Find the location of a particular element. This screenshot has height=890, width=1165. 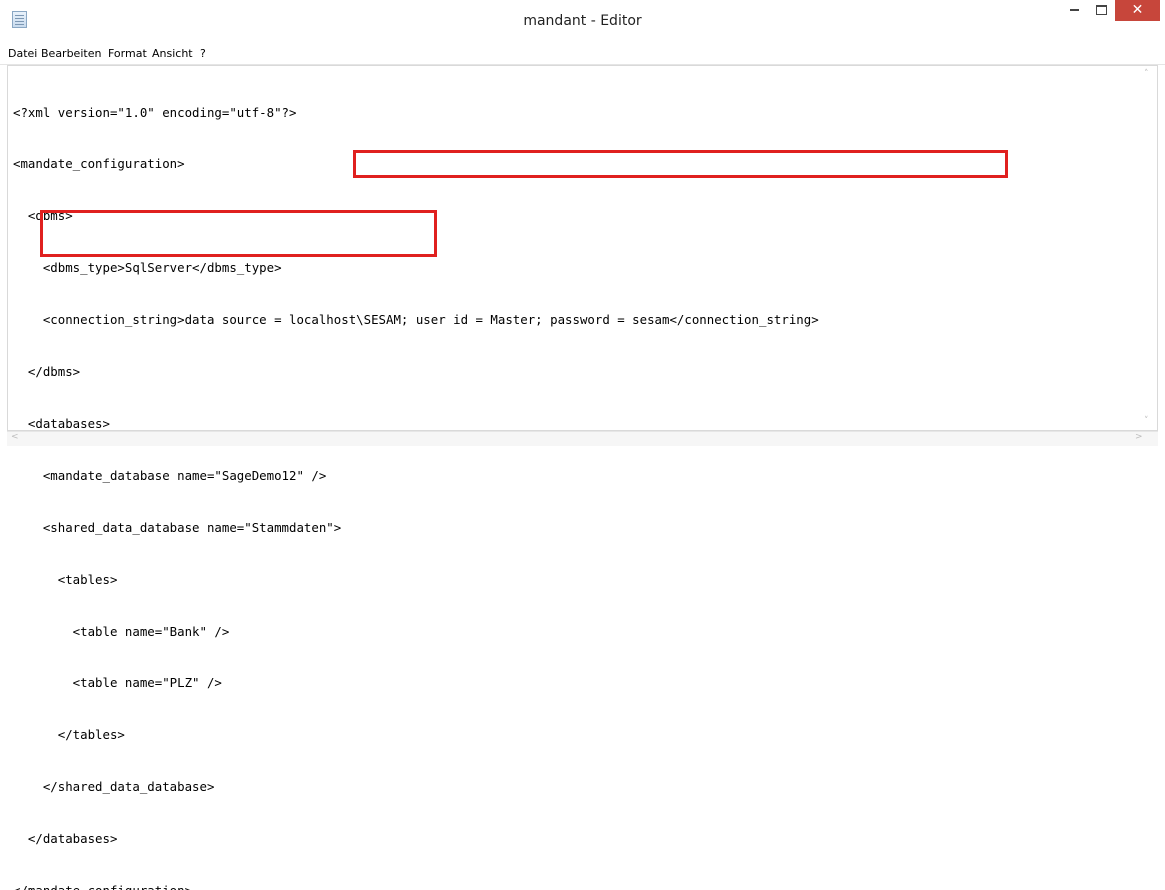

menu-bar: Datei Bearbeiten Format Ansicht ? is located at coordinates (582, 54).